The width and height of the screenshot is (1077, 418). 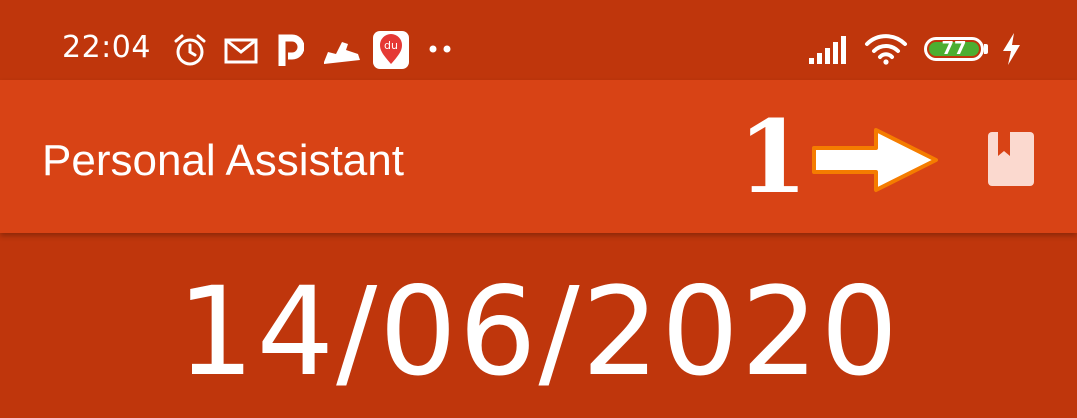 What do you see at coordinates (875, 160) in the screenshot?
I see `annotation-arrow-icon` at bounding box center [875, 160].